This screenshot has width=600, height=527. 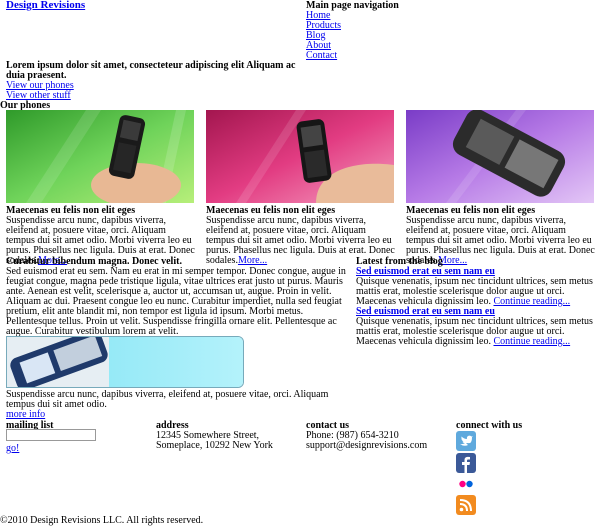 I want to click on flickr-icon, so click(x=466, y=484).